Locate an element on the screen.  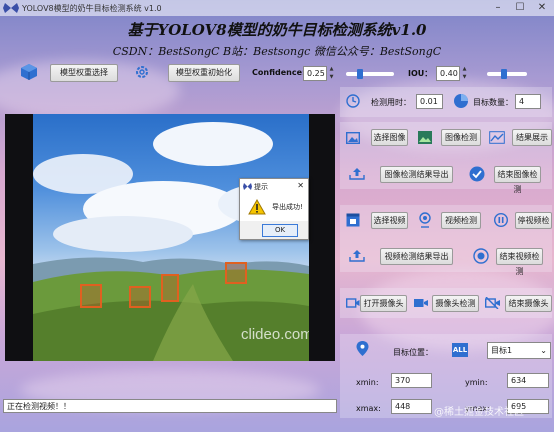
pause-video-button: 停视频检 is located at coordinates (533, 220).